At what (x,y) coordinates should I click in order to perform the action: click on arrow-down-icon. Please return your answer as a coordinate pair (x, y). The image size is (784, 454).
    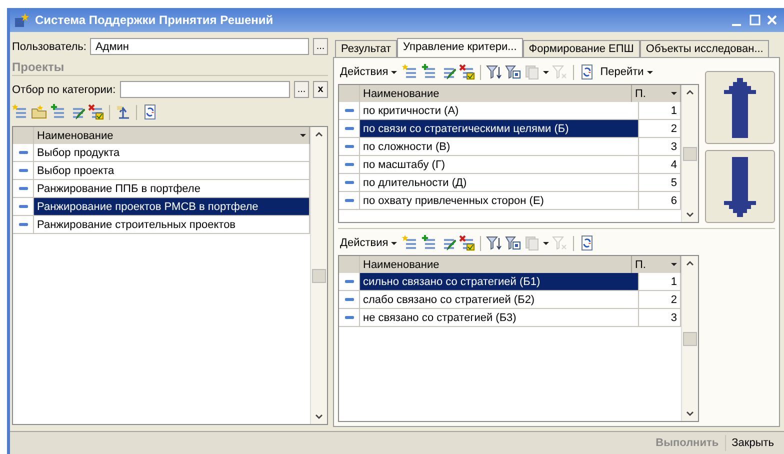
    Looking at the image, I should click on (740, 186).